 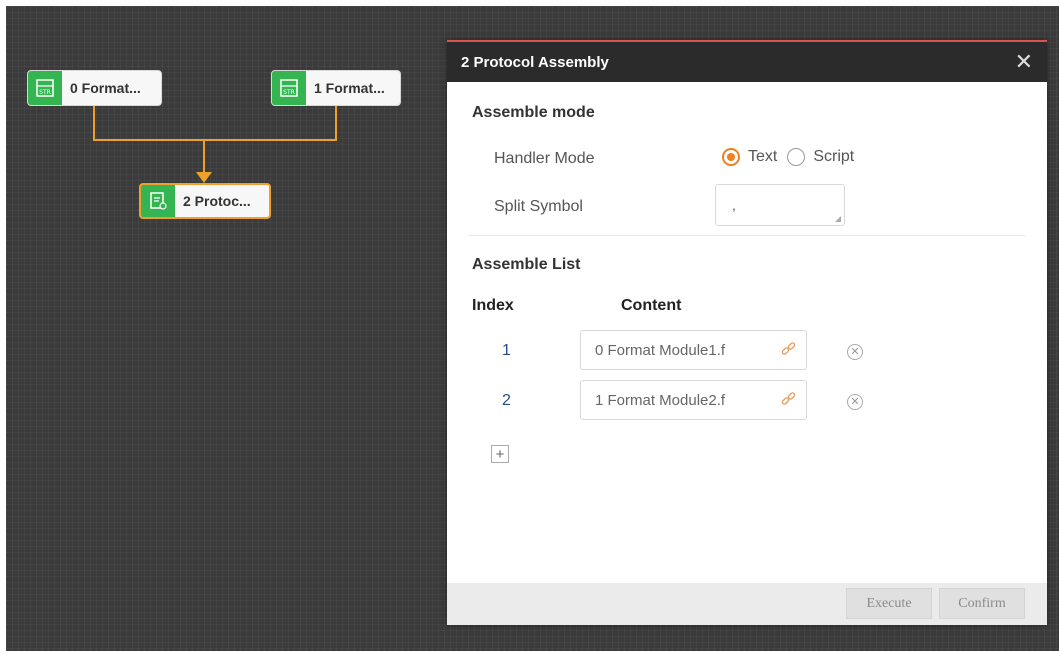 I want to click on split-symbol-label: Split Symbol, so click(x=538, y=206).